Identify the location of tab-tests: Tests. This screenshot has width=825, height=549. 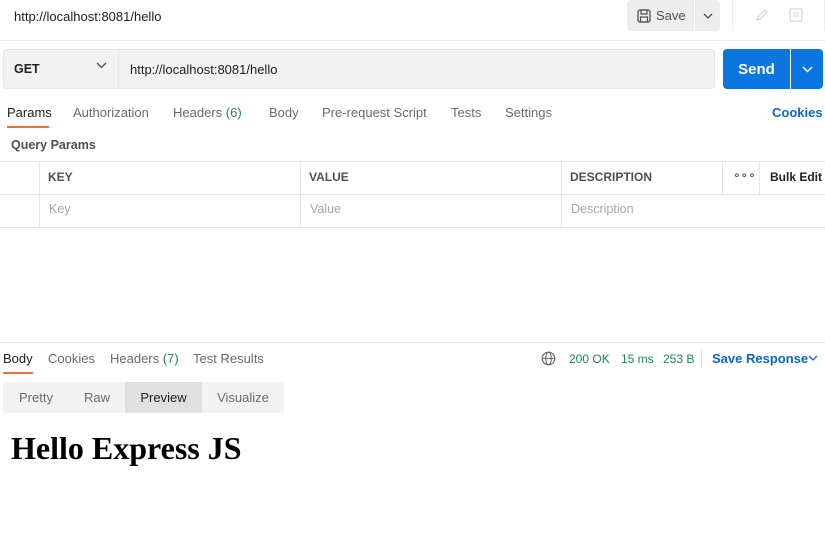
(466, 112).